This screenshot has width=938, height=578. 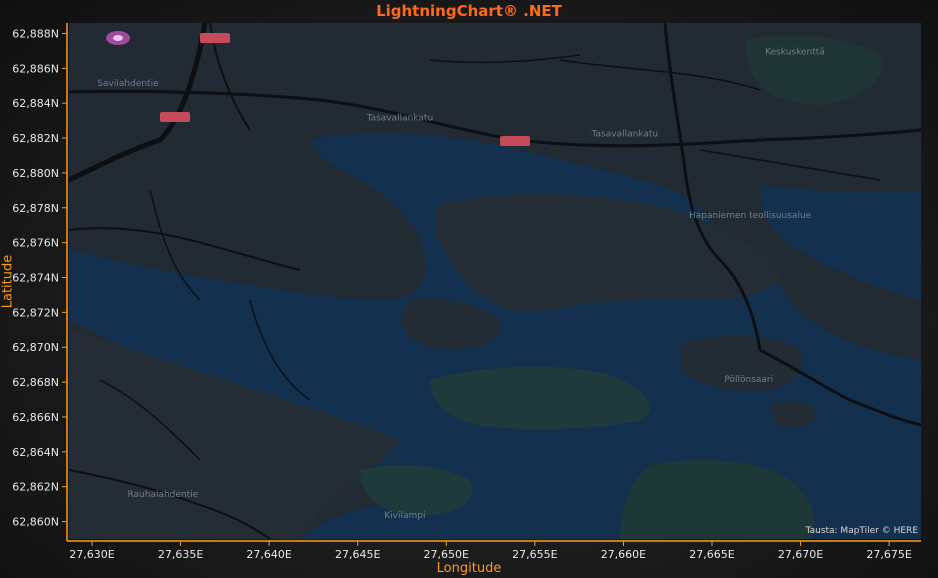 What do you see at coordinates (91, 554) in the screenshot?
I see `x-tick-label: 27,630E` at bounding box center [91, 554].